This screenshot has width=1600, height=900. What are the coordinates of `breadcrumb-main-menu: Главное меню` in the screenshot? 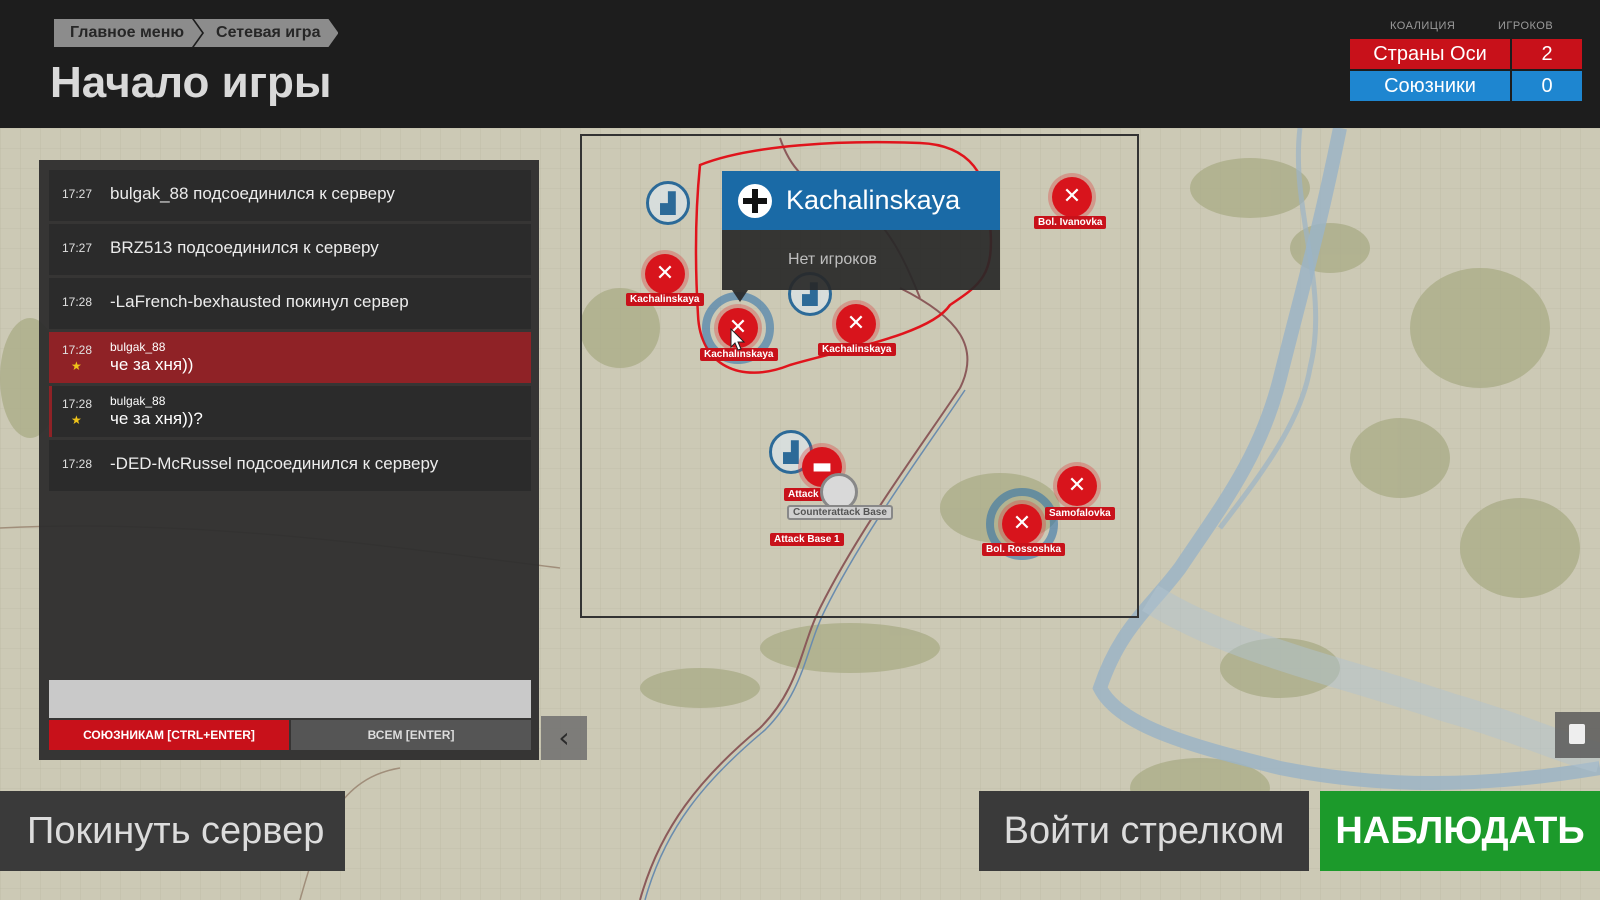 It's located at (128, 33).